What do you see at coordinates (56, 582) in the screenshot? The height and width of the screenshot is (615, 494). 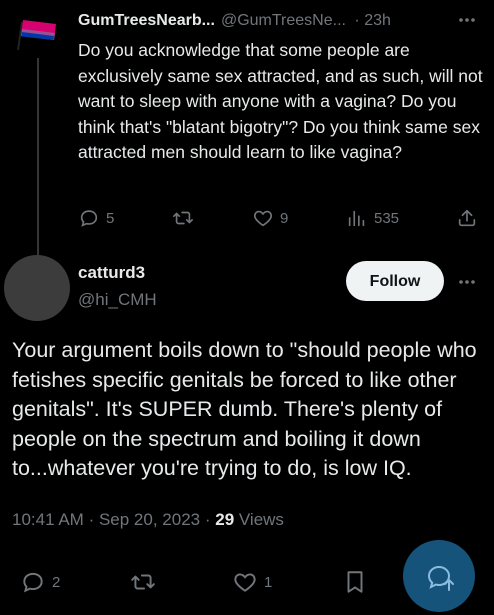 I see `reply-count: 2` at bounding box center [56, 582].